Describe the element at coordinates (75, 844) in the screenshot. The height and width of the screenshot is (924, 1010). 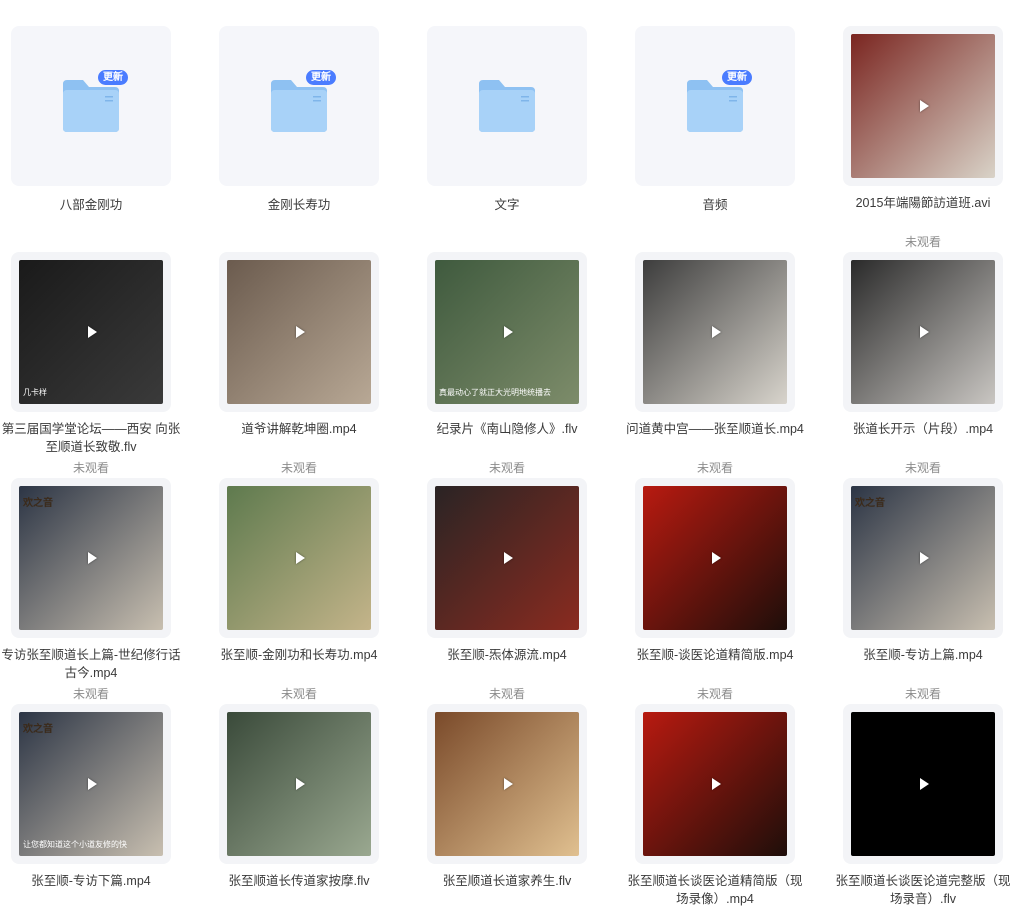
I see `subtitle-text: 让您都知道这个小道友修的快` at that location.